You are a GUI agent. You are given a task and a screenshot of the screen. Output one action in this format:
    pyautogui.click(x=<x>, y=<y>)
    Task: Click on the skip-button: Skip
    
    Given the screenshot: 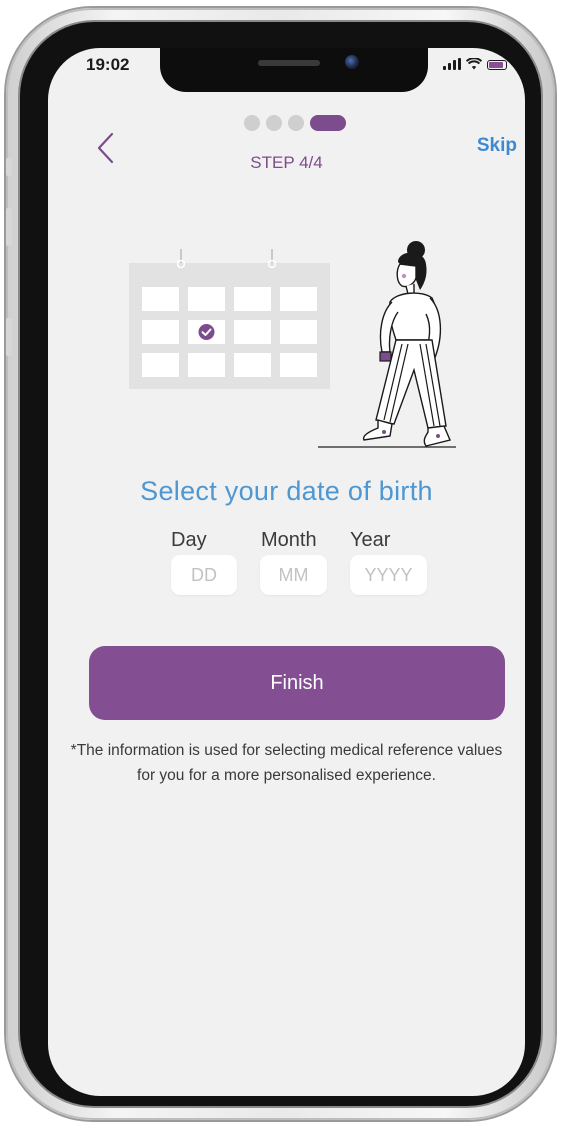 What is the action you would take?
    pyautogui.click(x=497, y=146)
    